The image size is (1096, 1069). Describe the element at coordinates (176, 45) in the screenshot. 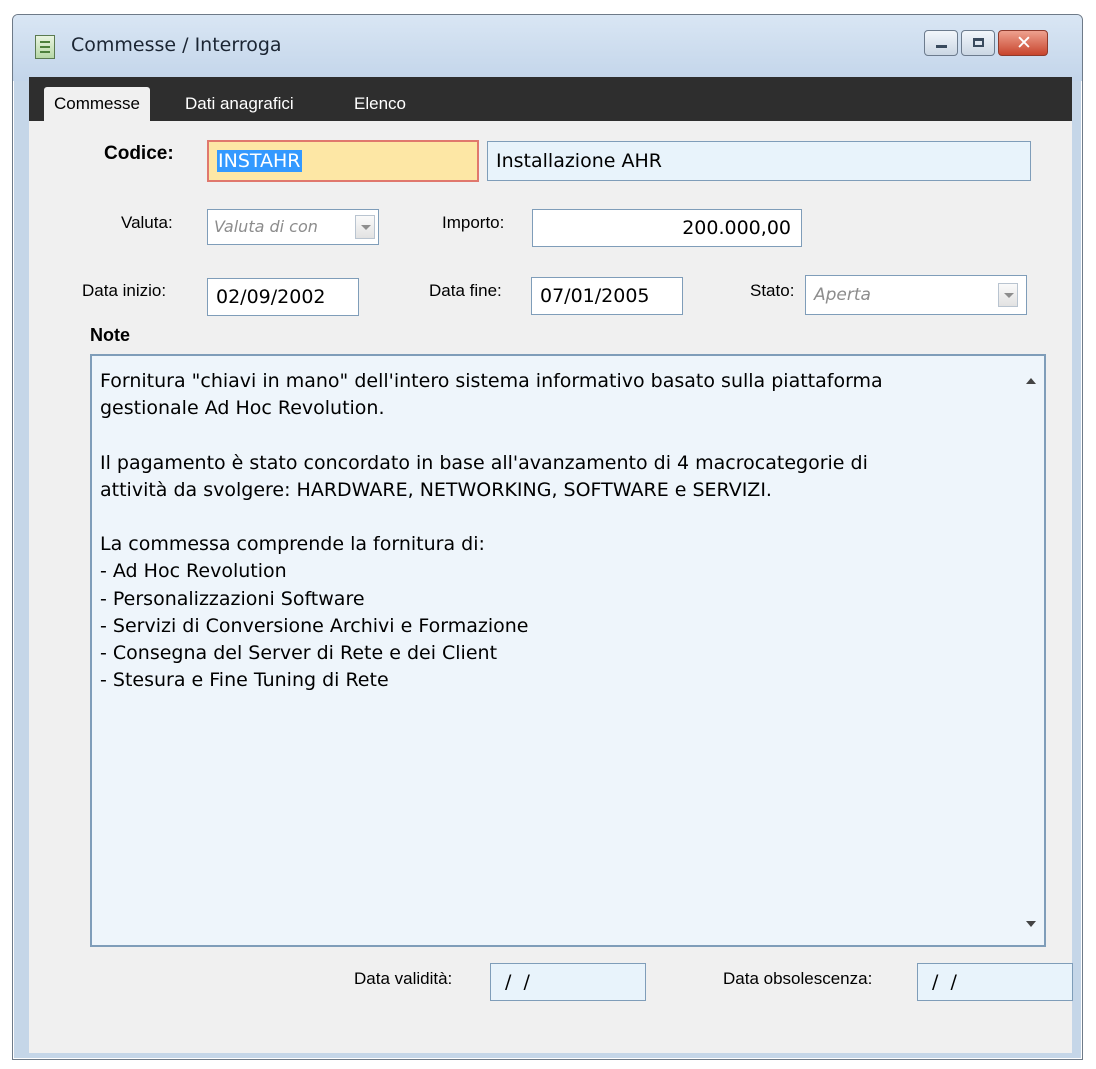

I see `window-title: Commesse / Interroga` at that location.